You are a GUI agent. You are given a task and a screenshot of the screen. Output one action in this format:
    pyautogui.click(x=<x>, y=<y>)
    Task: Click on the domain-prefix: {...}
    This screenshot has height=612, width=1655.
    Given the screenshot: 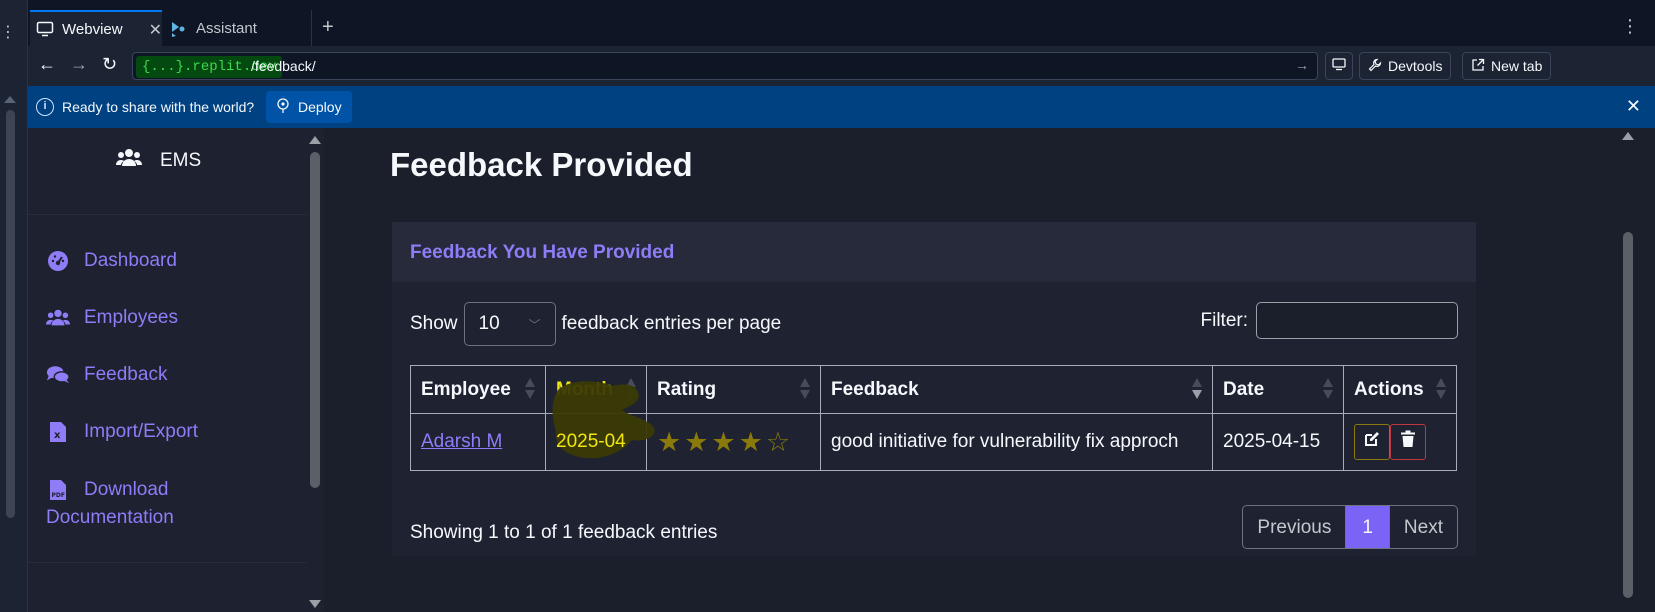 What is the action you would take?
    pyautogui.click(x=163, y=67)
    